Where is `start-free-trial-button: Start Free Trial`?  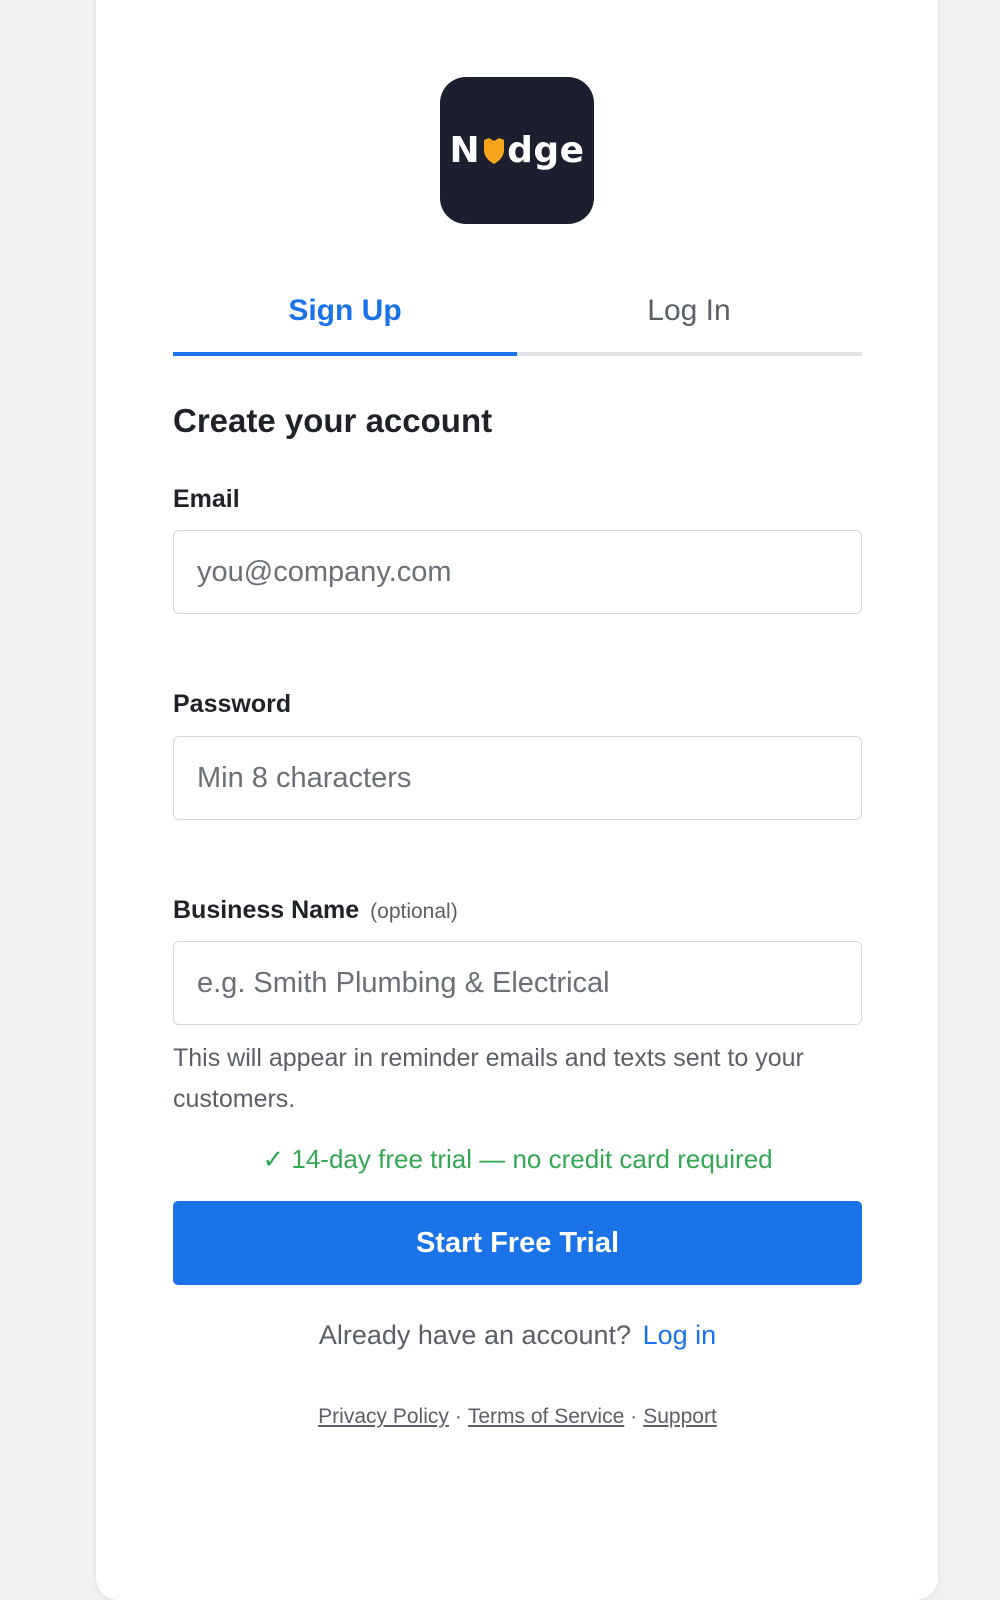
start-free-trial-button: Start Free Trial is located at coordinates (517, 1243).